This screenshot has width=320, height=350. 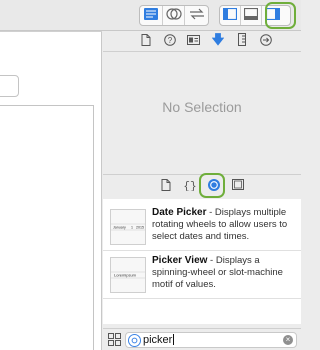 I want to click on view-toggle-group, so click(x=255, y=15).